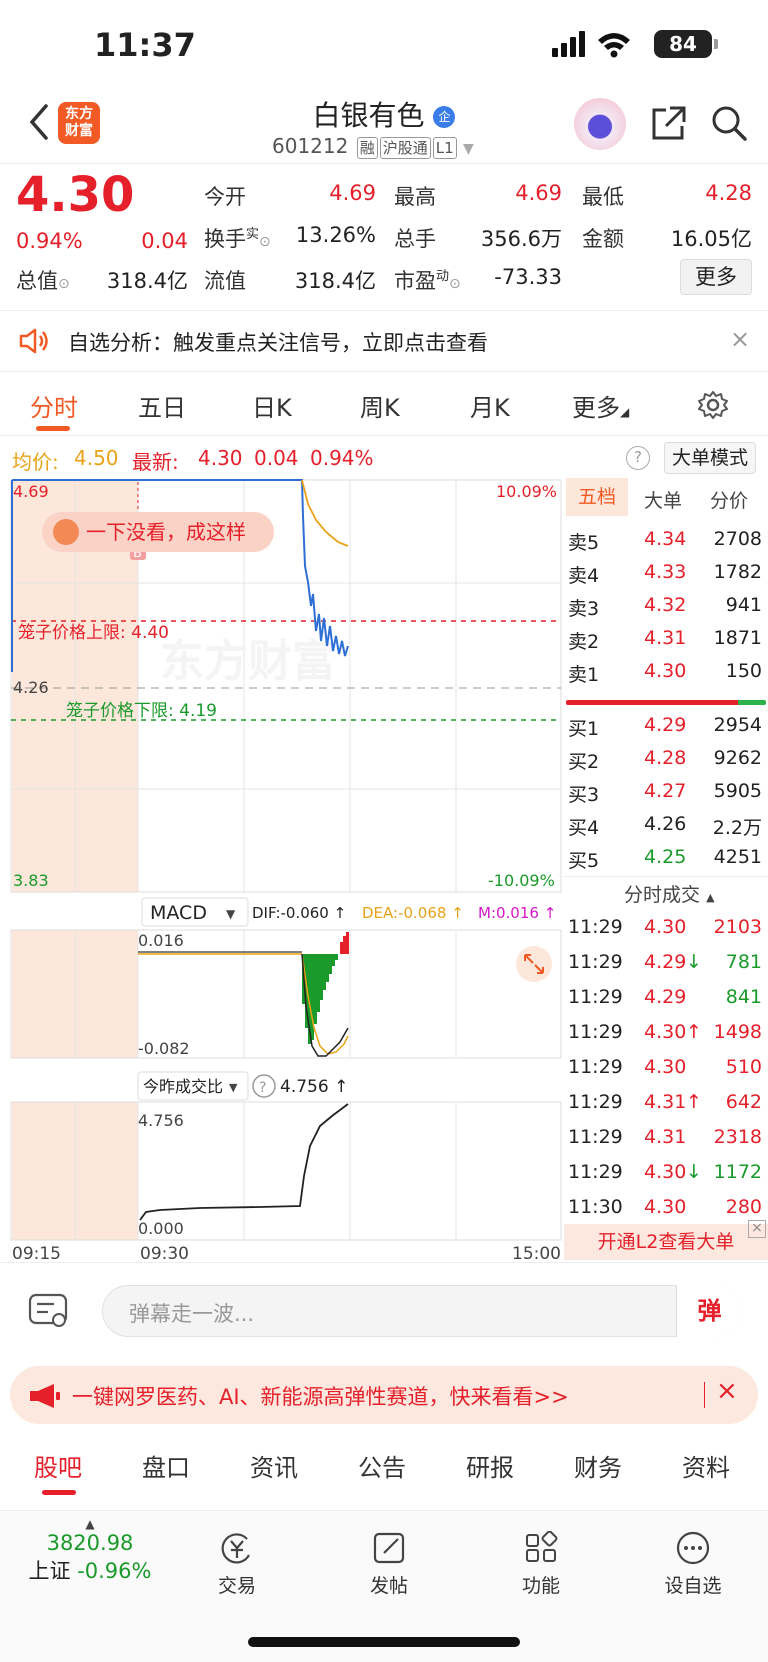 The width and height of the screenshot is (768, 1662). I want to click on tag-margin: 融, so click(367, 148).